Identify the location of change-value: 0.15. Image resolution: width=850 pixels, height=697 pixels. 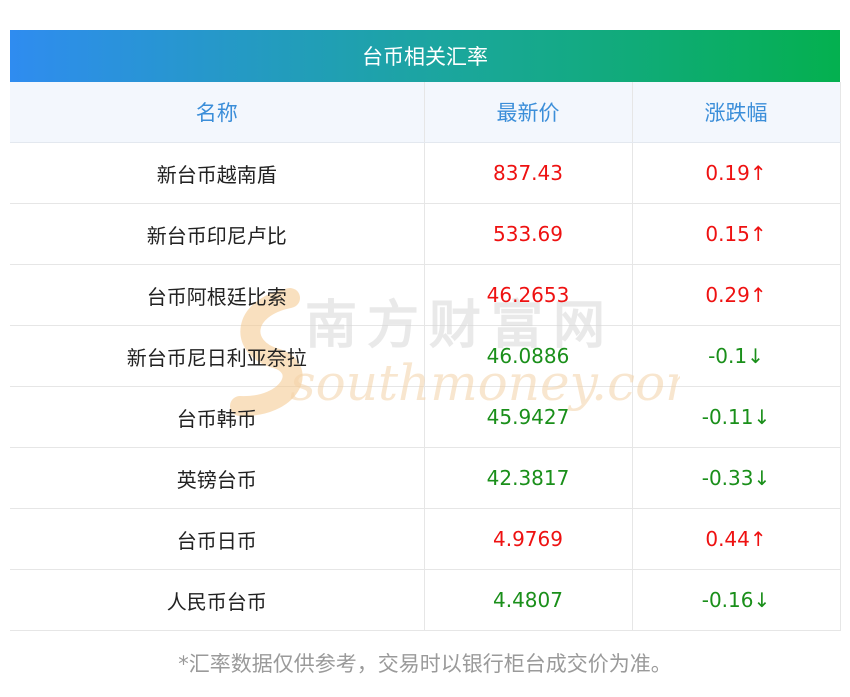
(727, 234).